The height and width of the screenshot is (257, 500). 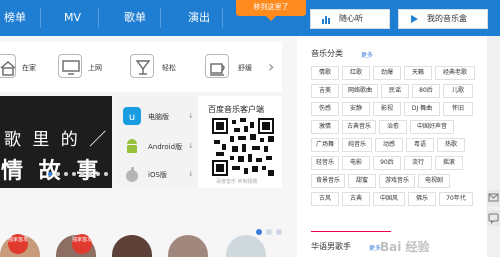 I want to click on category-tag: 吉美, so click(x=325, y=91).